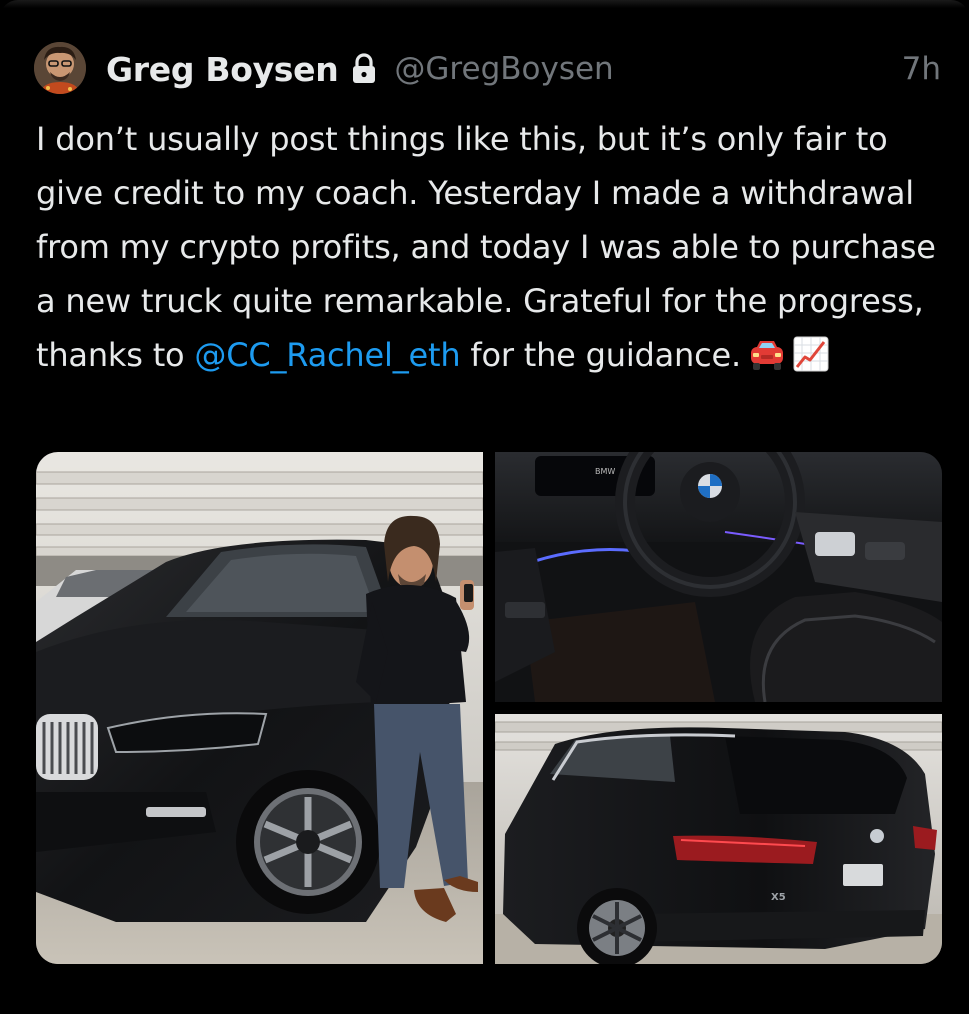 Image resolution: width=969 pixels, height=1014 pixels. I want to click on rear-badge-text: X5, so click(778, 897).